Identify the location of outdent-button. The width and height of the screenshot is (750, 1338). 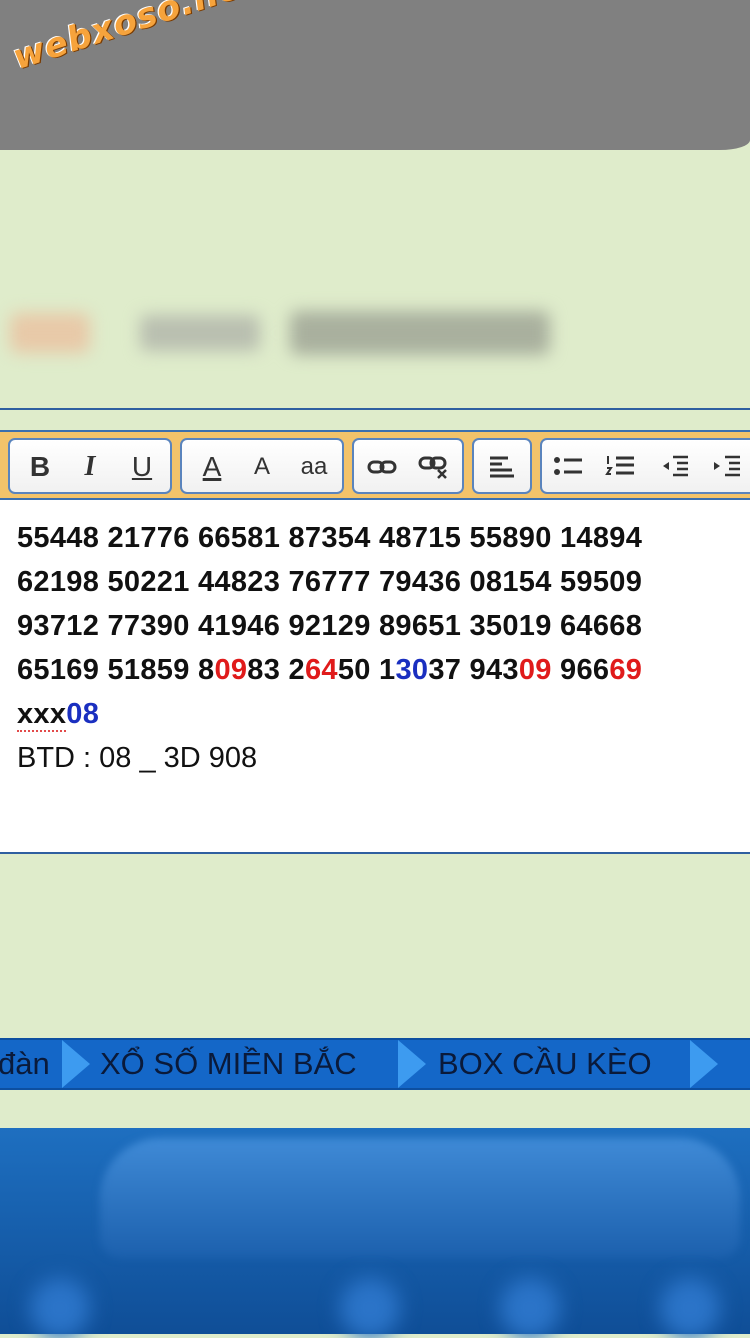
(674, 467).